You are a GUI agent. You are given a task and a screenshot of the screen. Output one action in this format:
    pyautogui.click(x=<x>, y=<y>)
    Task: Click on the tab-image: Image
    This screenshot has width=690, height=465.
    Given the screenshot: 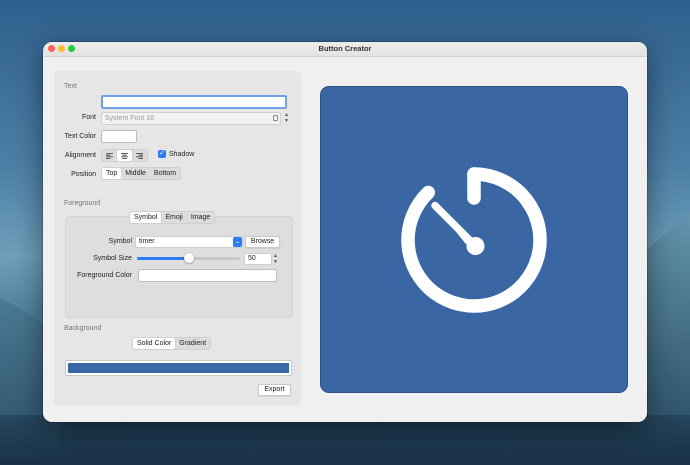 What is the action you would take?
    pyautogui.click(x=200, y=217)
    